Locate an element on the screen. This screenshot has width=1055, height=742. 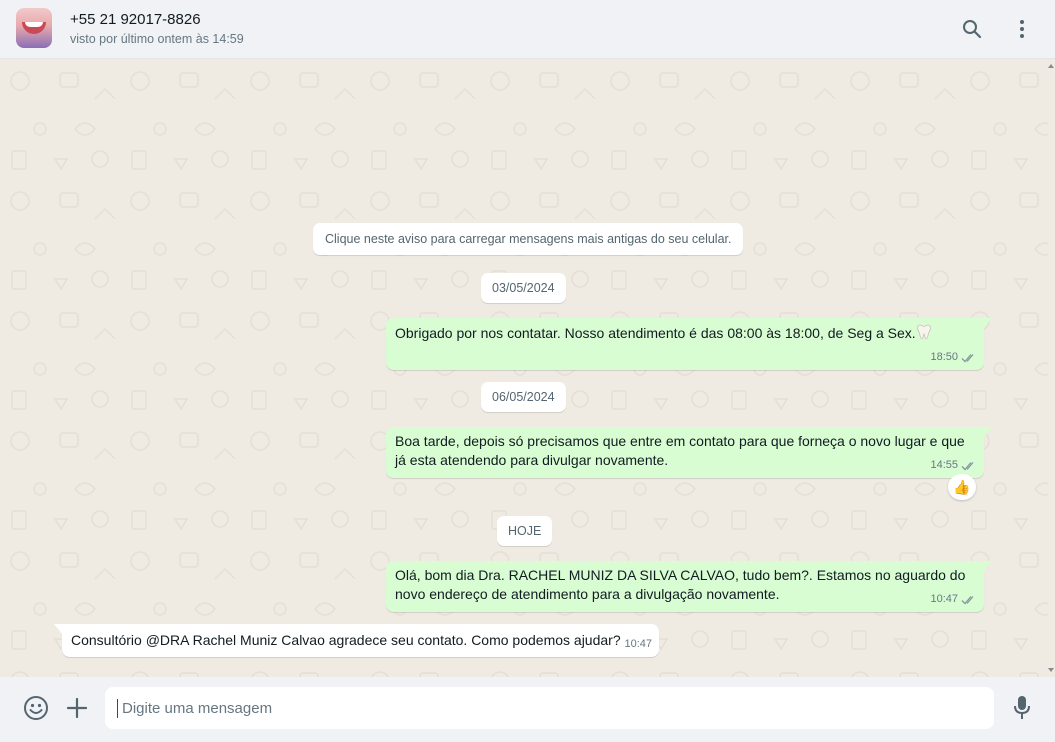
date-divider: 03/05/2024 is located at coordinates (523, 288).